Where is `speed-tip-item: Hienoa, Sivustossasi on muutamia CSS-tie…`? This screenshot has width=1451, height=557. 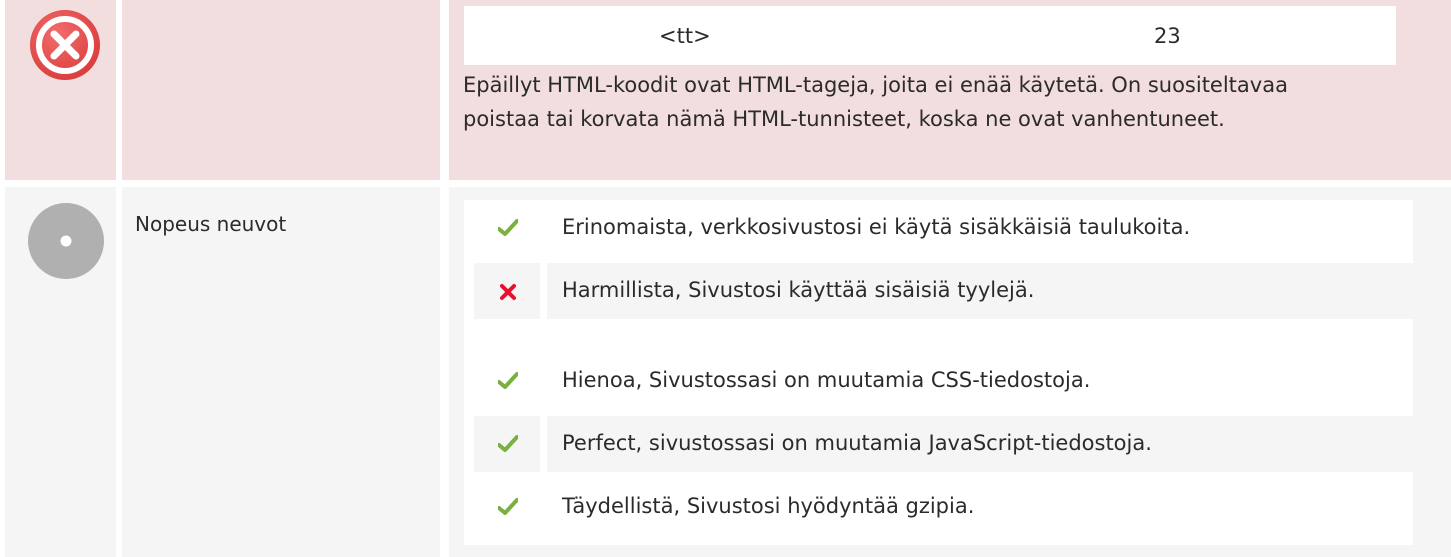 speed-tip-item: Hienoa, Sivustossasi on muutamia CSS-tie… is located at coordinates (938, 381).